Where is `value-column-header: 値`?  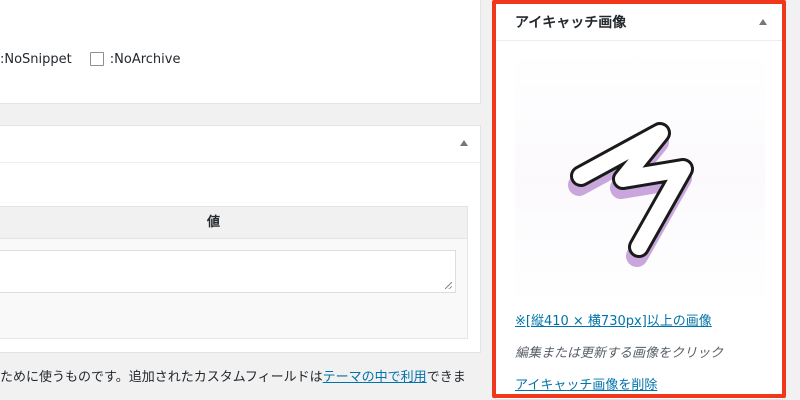
value-column-header: 値 is located at coordinates (214, 222).